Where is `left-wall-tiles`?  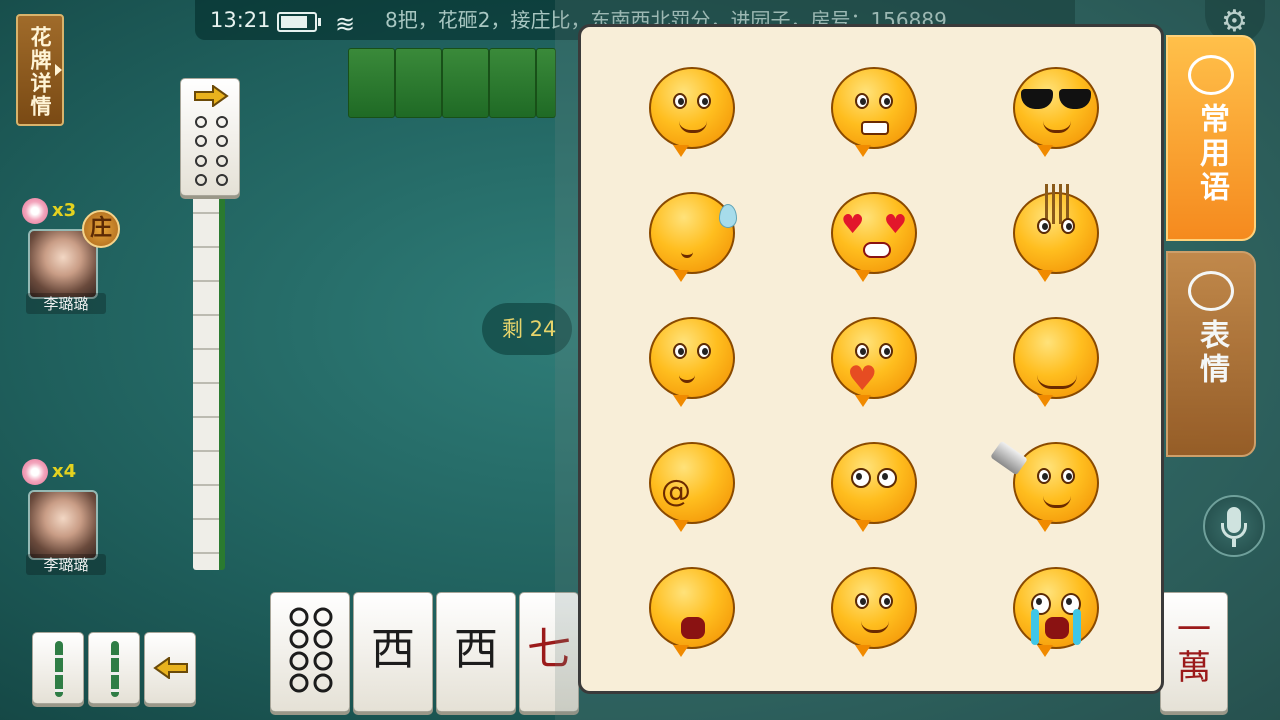
left-wall-tiles is located at coordinates (209, 375).